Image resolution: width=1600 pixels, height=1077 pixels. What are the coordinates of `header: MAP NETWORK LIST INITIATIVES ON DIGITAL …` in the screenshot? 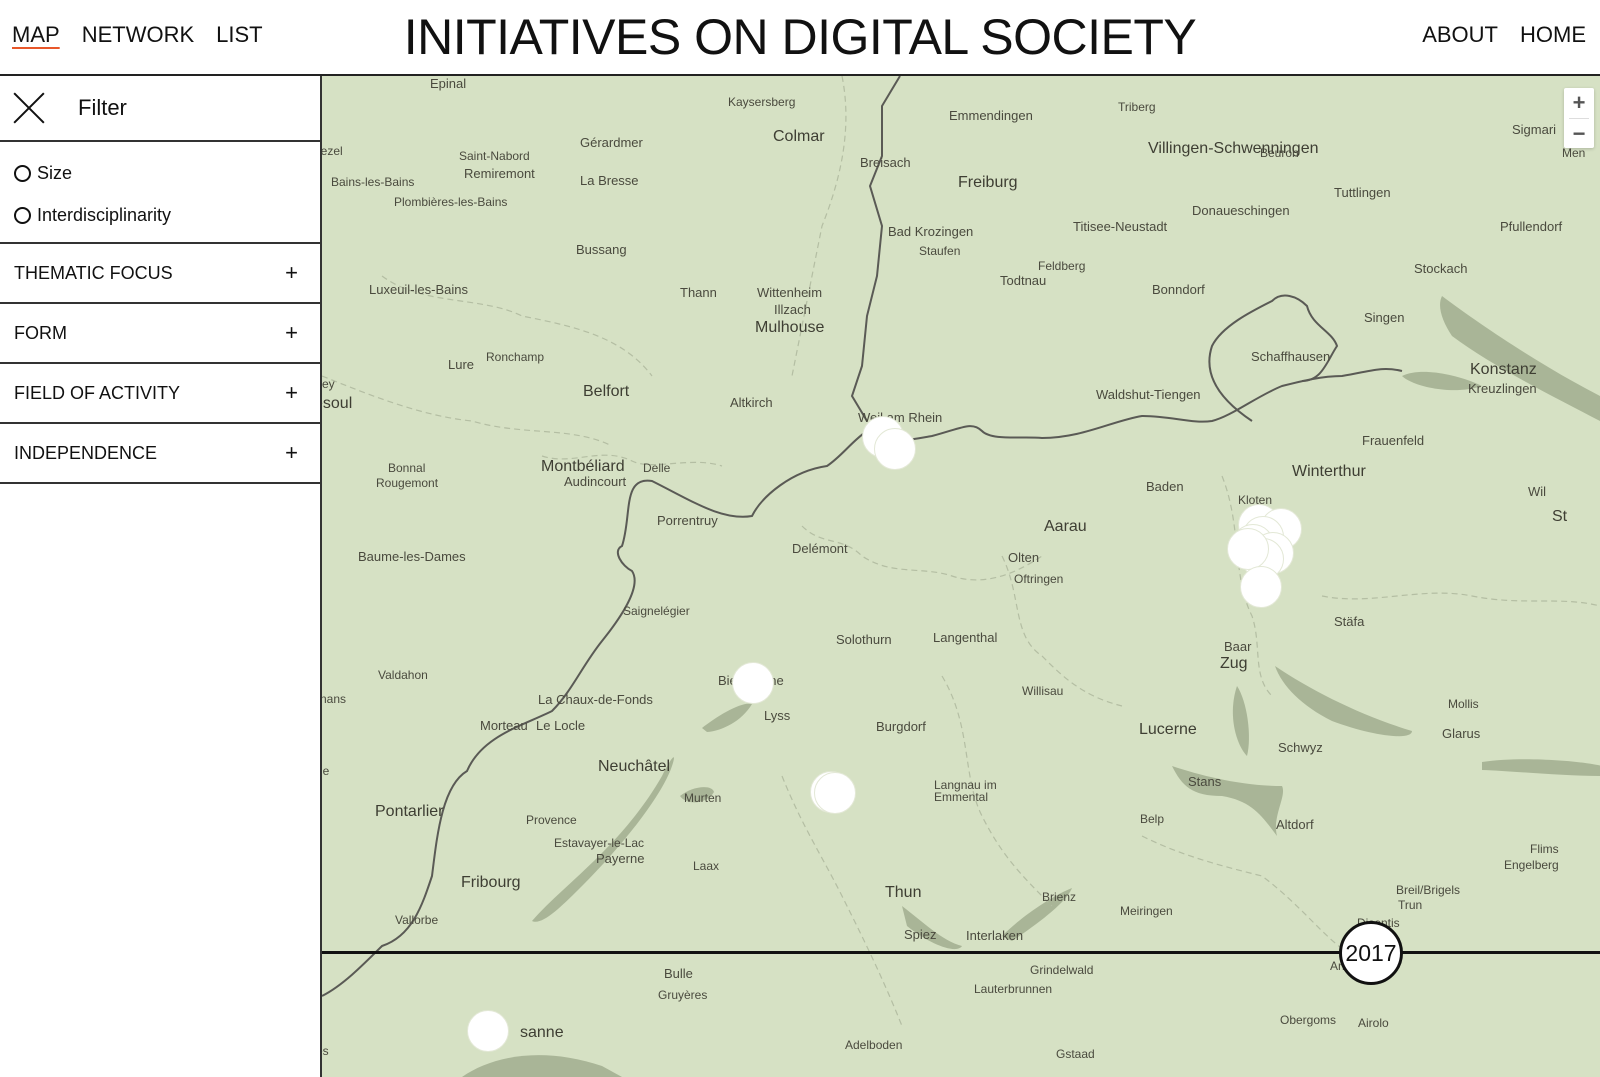 It's located at (800, 38).